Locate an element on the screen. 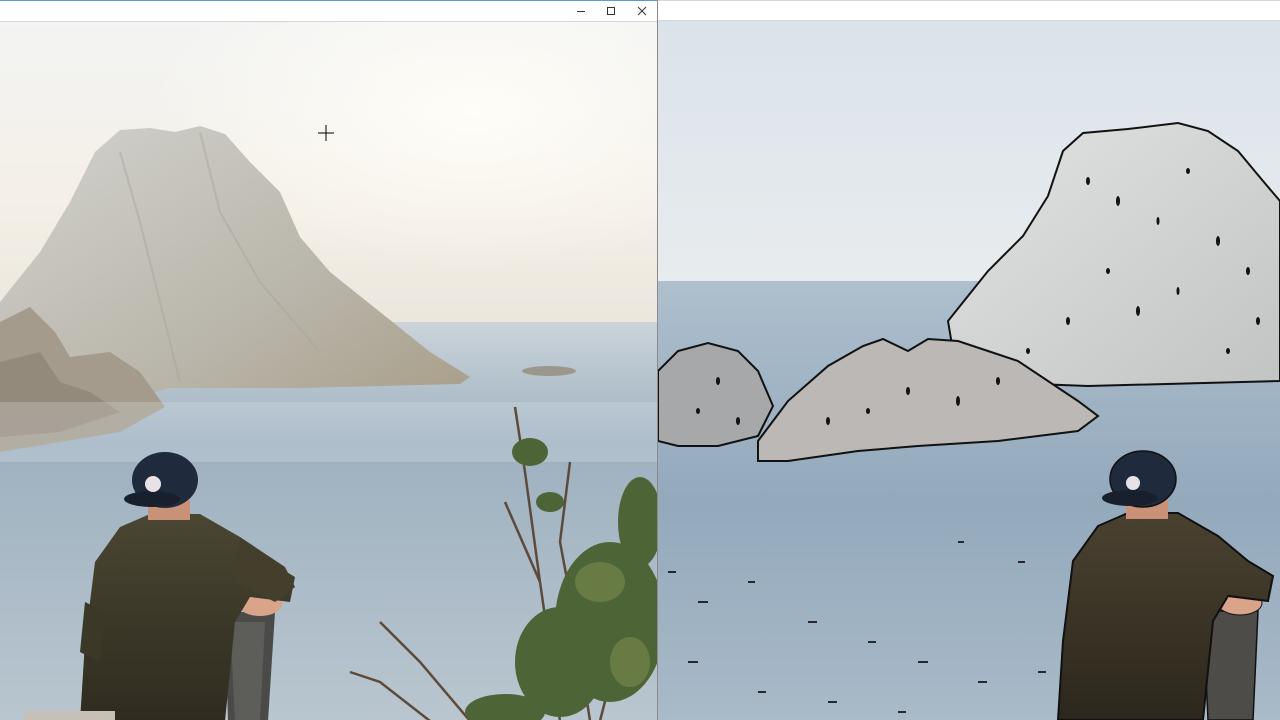 This screenshot has width=1280, height=720. close-icon is located at coordinates (642, 11).